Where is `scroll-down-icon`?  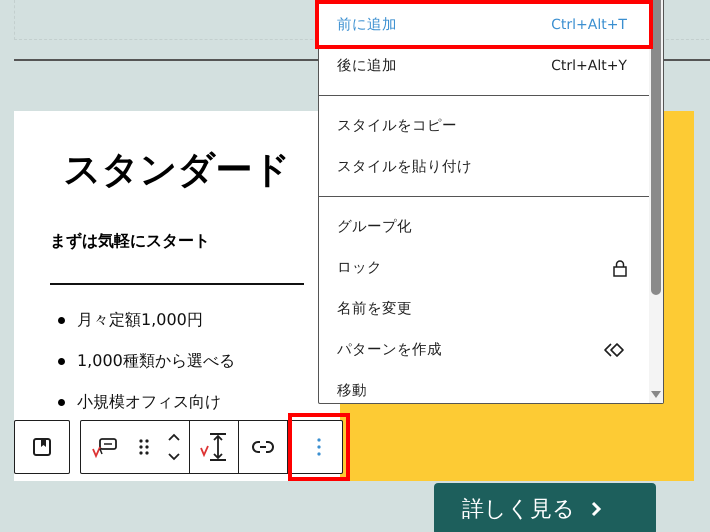
scroll-down-icon is located at coordinates (656, 394).